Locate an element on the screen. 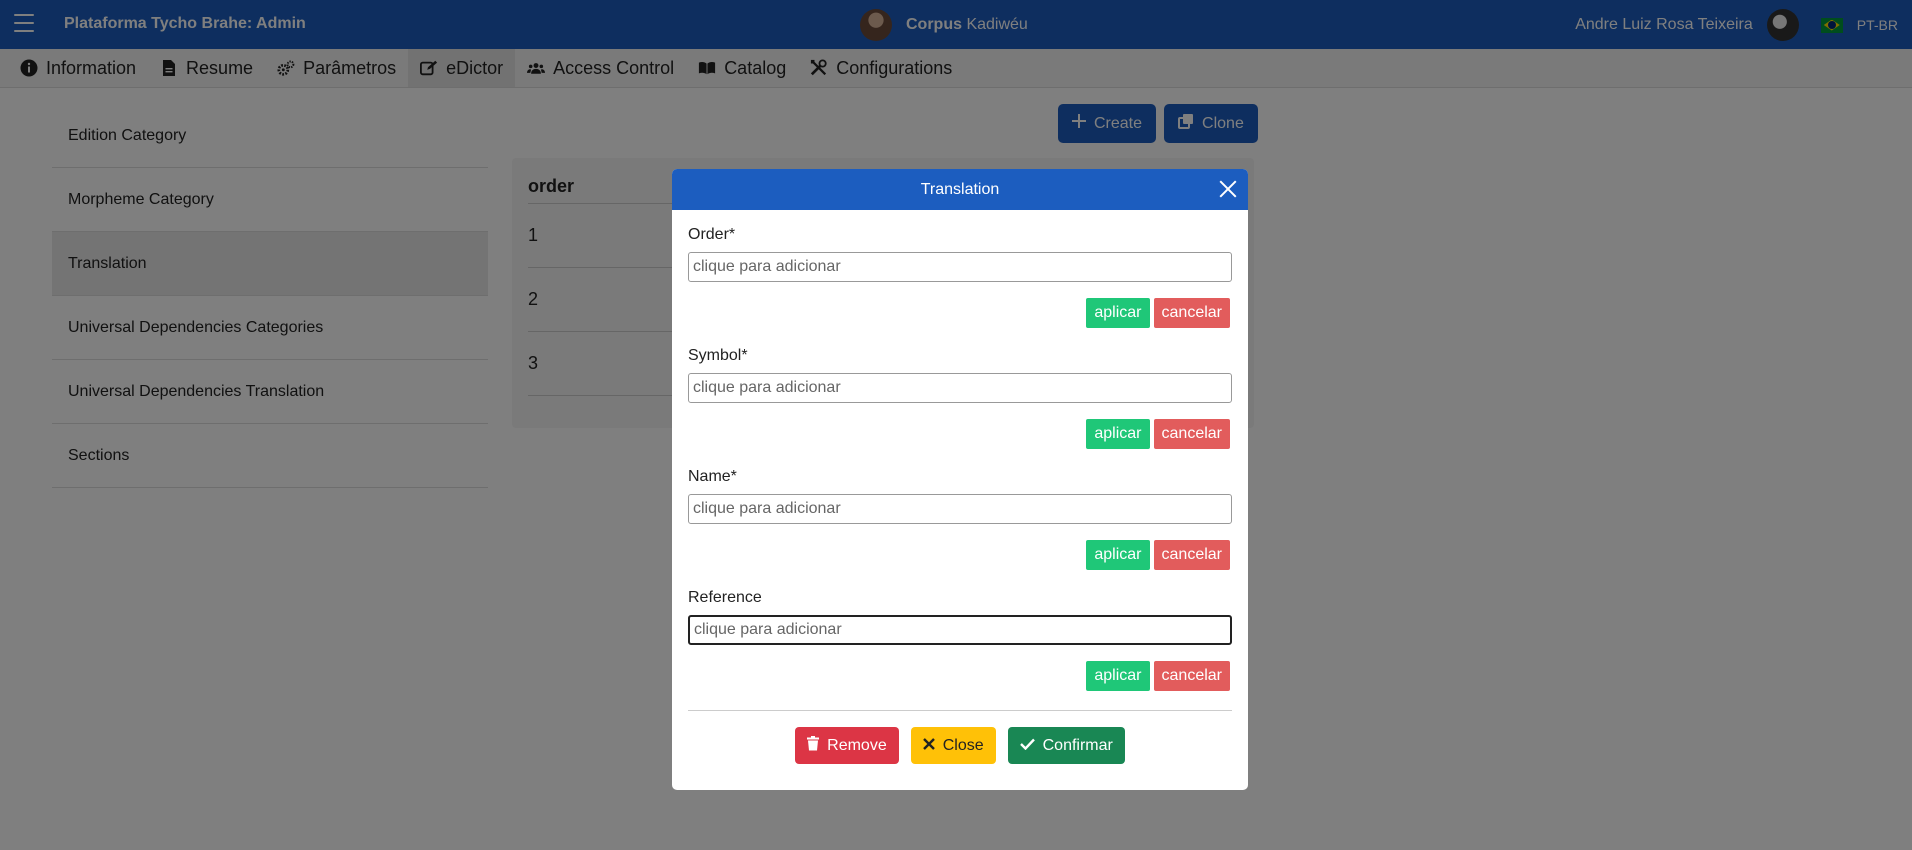  close-button: Close is located at coordinates (953, 745).